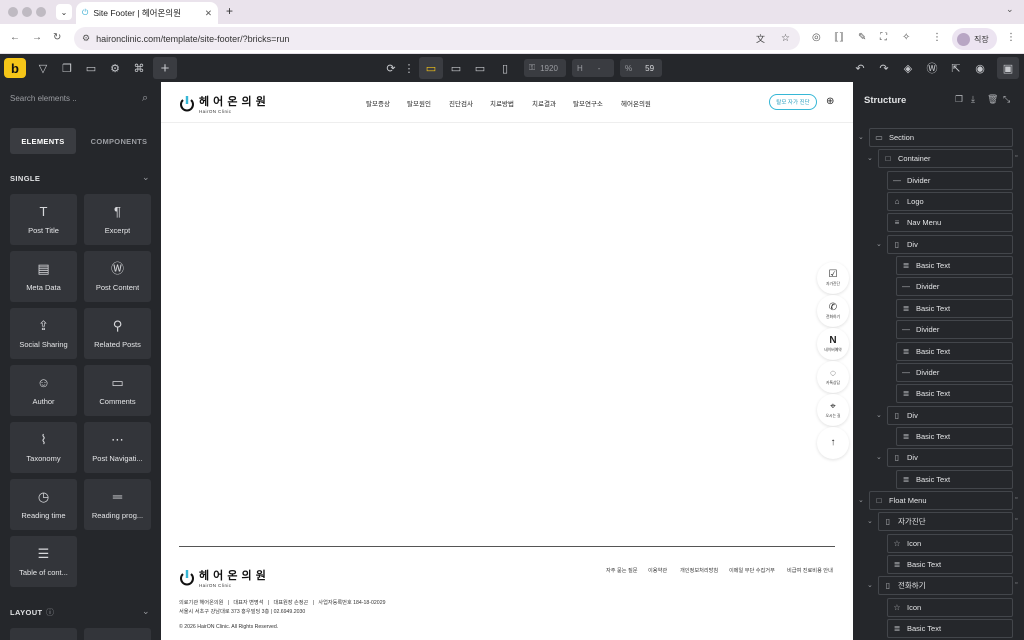  What do you see at coordinates (833, 278) in the screenshot?
I see `float-item-self-diagnosis: ☑ 자가진단` at bounding box center [833, 278].